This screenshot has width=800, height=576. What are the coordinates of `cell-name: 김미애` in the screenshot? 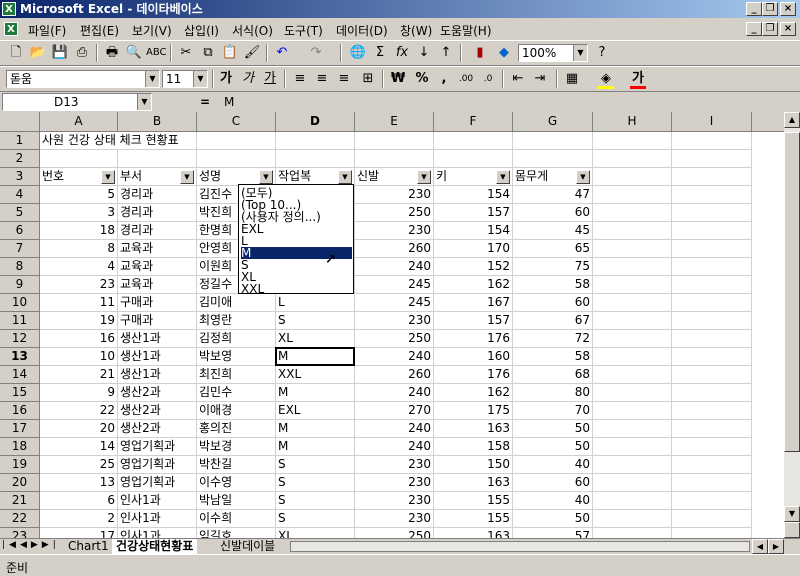 It's located at (236, 303).